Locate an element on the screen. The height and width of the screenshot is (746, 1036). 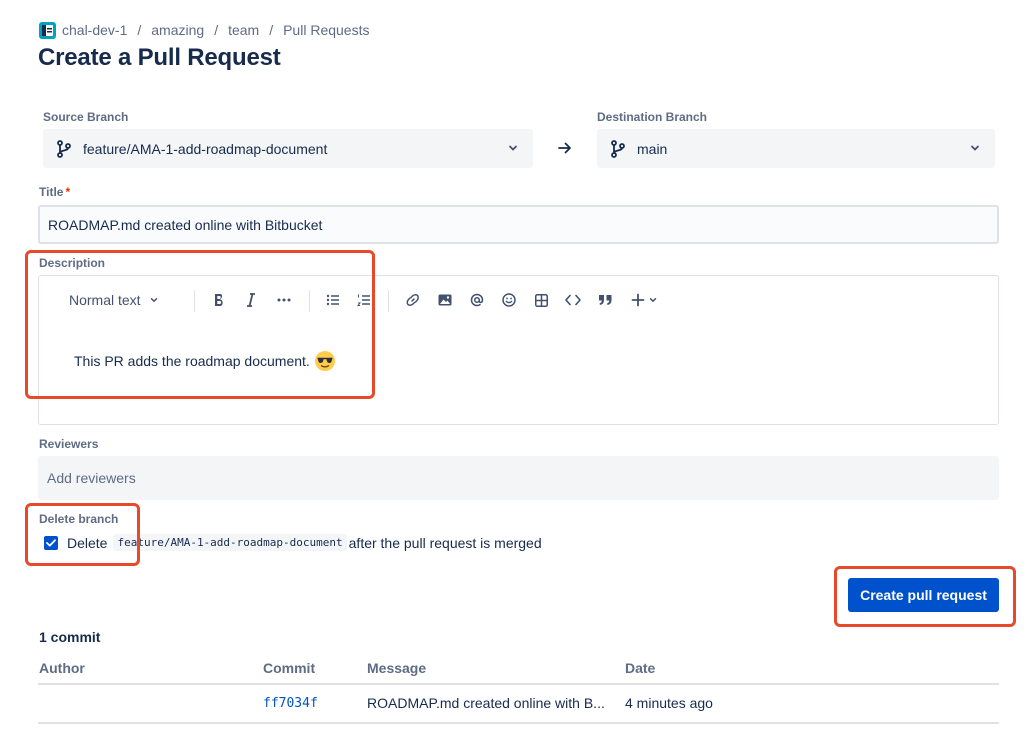
code-icon is located at coordinates (573, 300).